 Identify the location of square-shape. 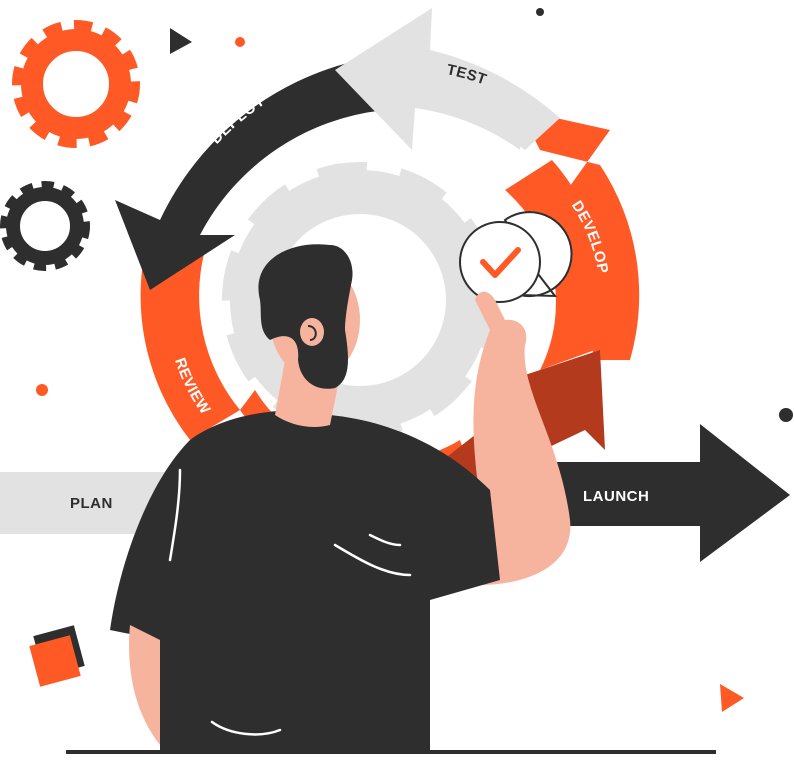
(57, 656).